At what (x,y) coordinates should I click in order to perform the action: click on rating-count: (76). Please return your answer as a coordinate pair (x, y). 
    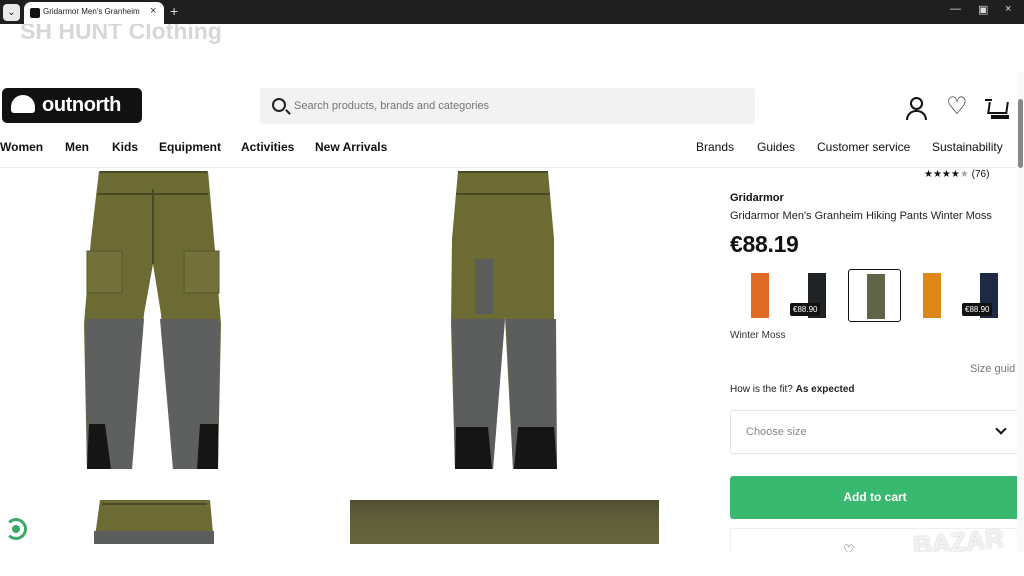
    Looking at the image, I should click on (980, 174).